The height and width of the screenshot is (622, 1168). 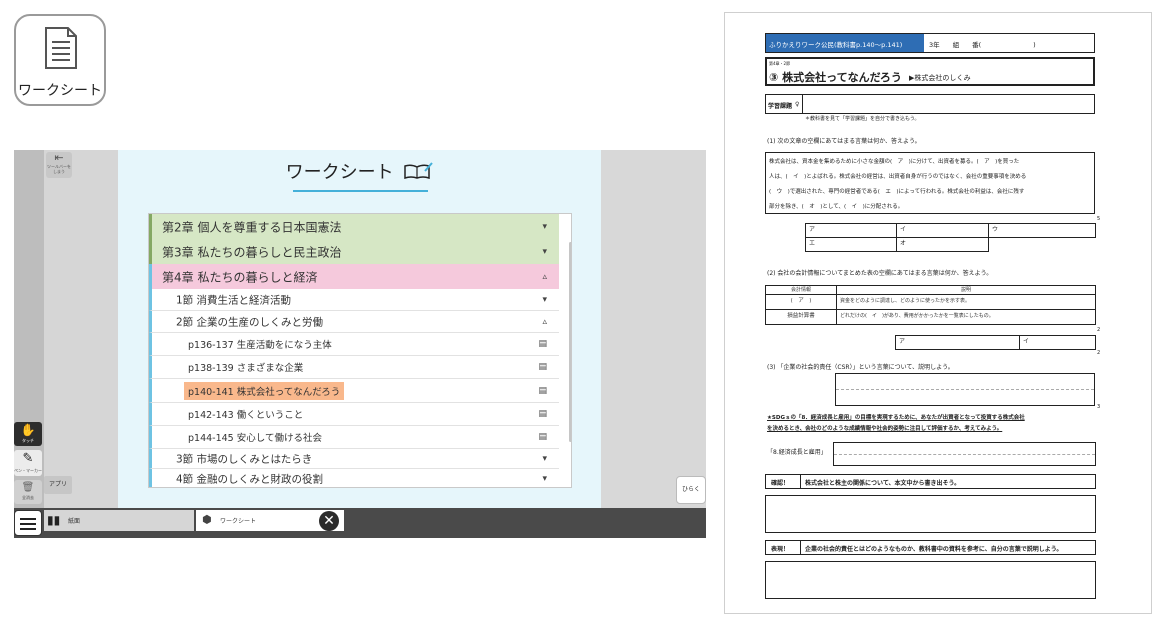 What do you see at coordinates (860, 367) in the screenshot?
I see `q3-prompt: (3) 「企業の社会的責任（CSR）」という言葉について、説明しよう。` at bounding box center [860, 367].